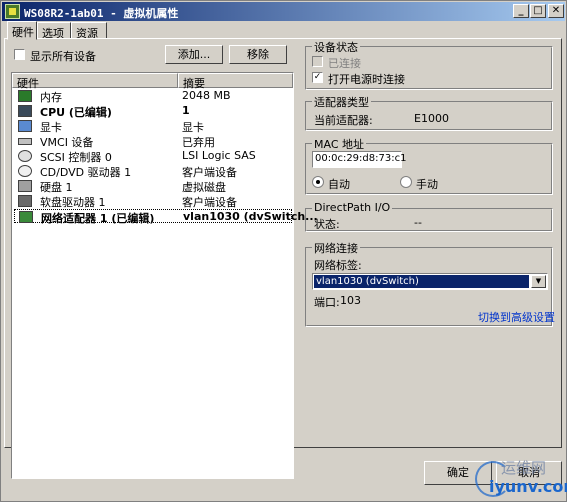 This screenshot has height=502, width=567. I want to click on minimize-button: _, so click(521, 11).